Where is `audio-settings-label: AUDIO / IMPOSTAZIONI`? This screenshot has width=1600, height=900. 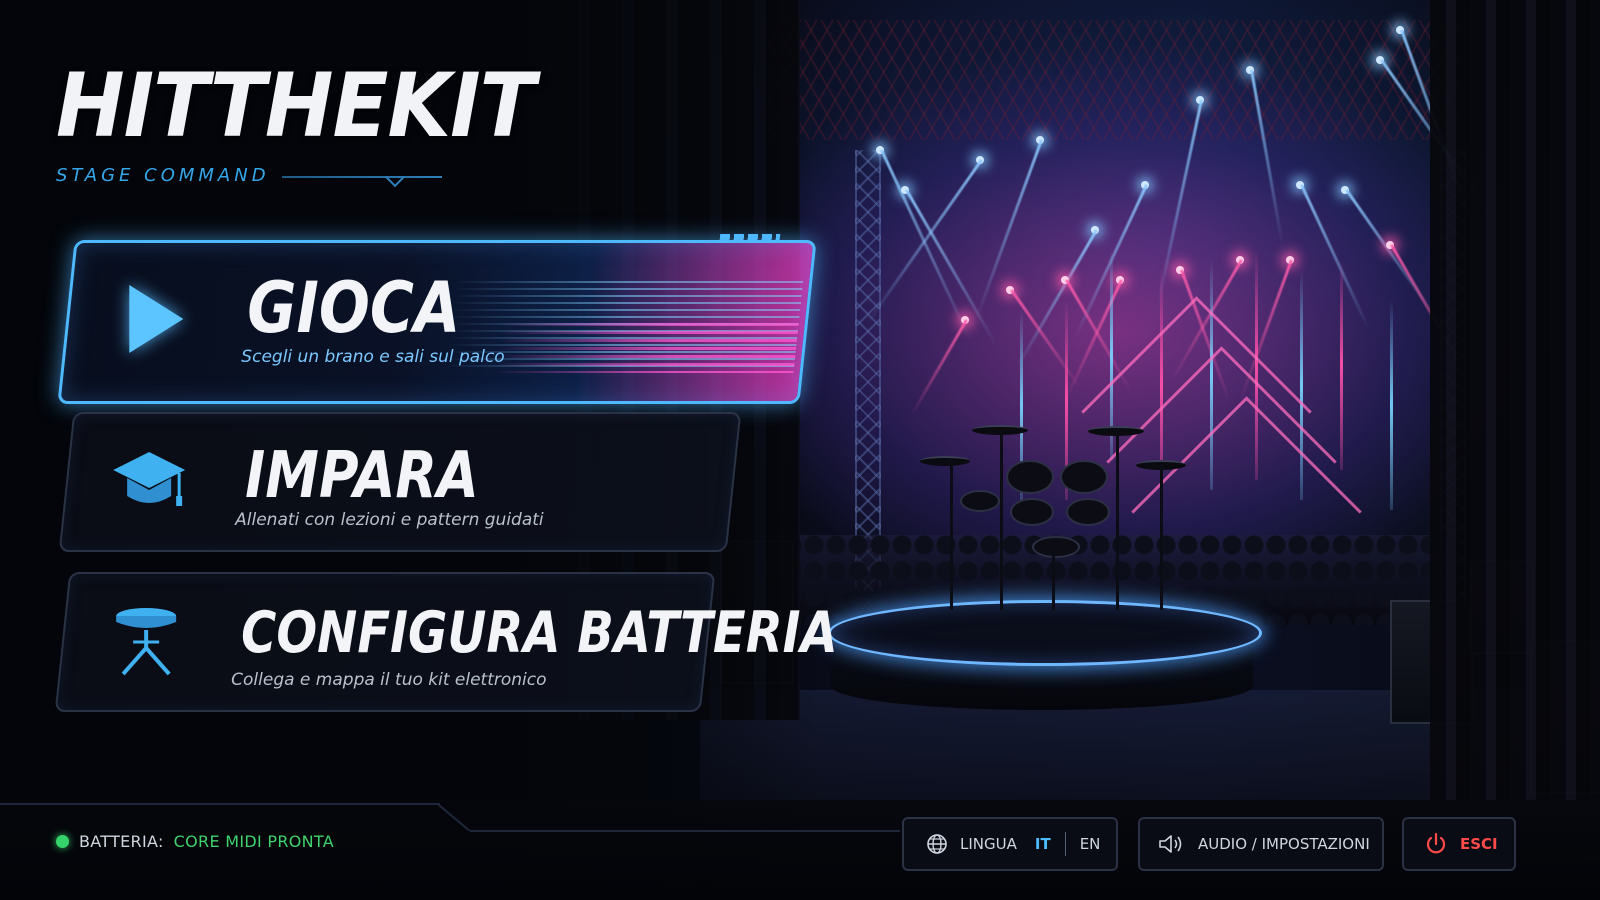
audio-settings-label: AUDIO / IMPOSTAZIONI is located at coordinates (1284, 844).